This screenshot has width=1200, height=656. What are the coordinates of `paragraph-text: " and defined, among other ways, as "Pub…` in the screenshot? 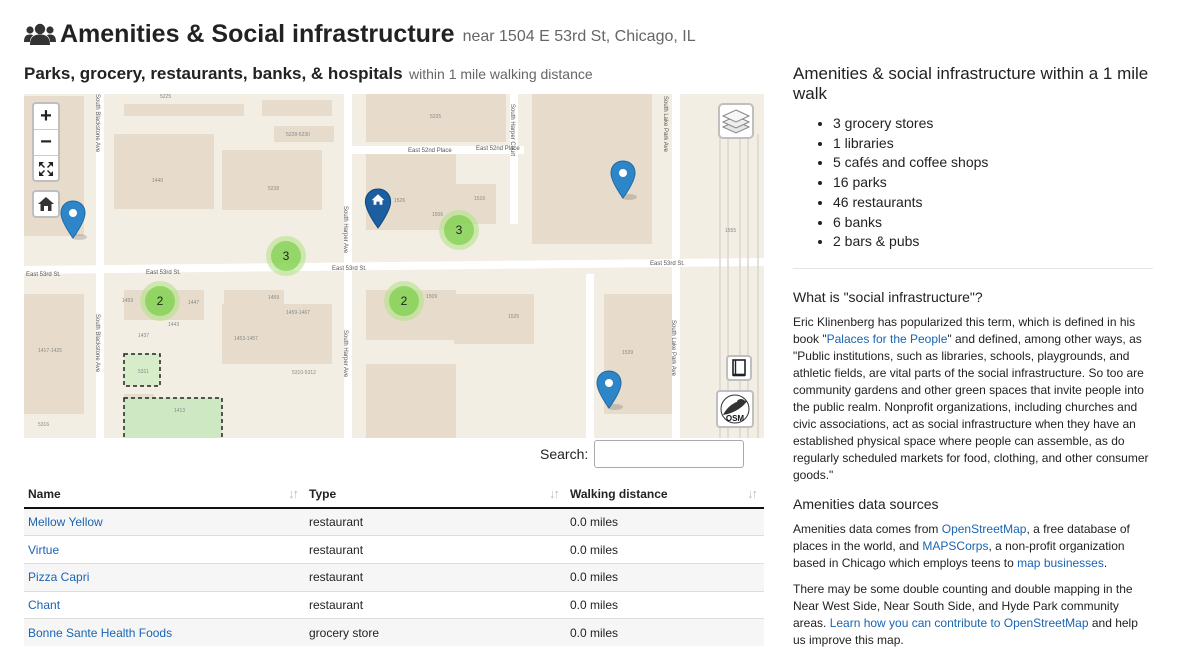 It's located at (971, 406).